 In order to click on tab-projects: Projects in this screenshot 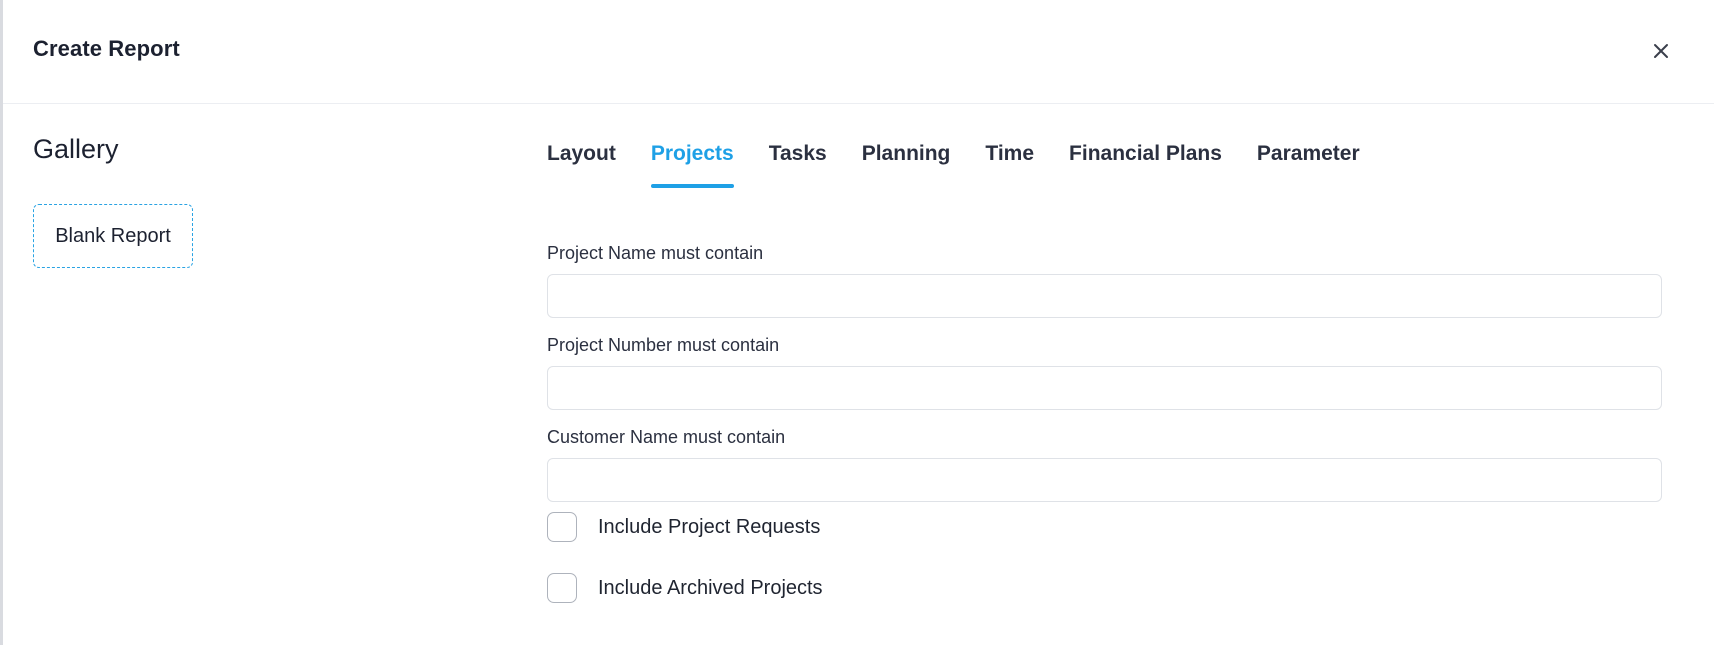, I will do `click(692, 165)`.